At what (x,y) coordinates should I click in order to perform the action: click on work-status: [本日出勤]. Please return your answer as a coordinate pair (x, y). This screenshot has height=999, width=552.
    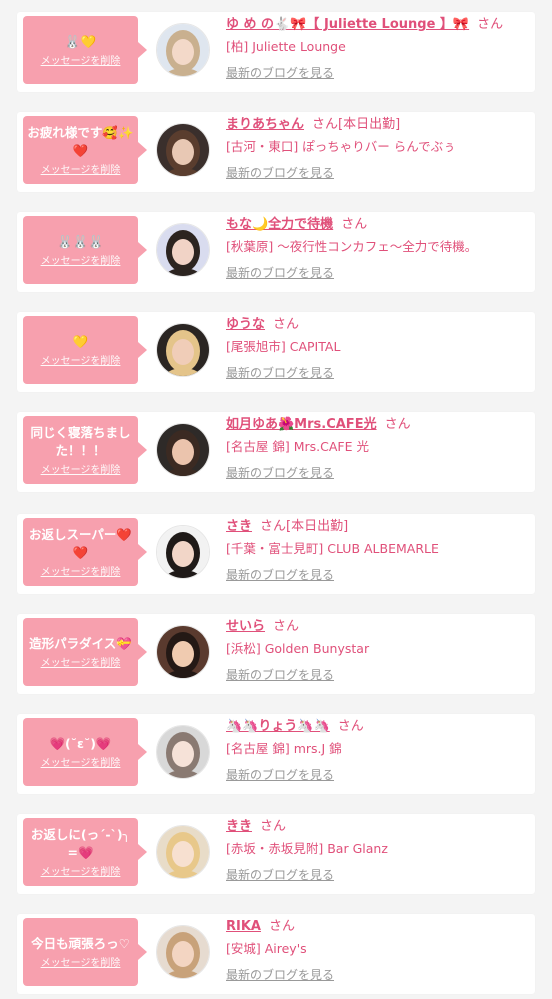
    Looking at the image, I should click on (369, 124).